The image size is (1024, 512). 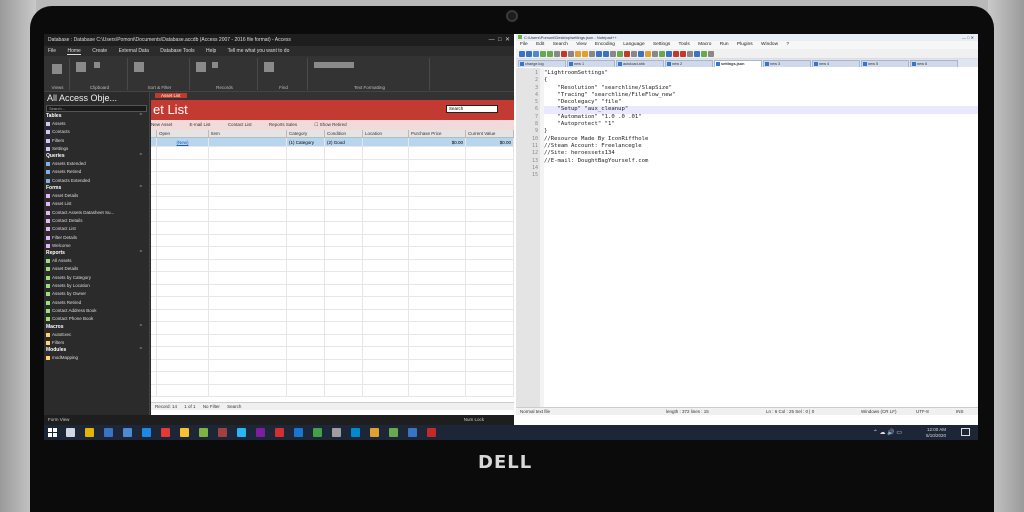 What do you see at coordinates (96, 141) in the screenshot?
I see `nav-item: Filters` at bounding box center [96, 141].